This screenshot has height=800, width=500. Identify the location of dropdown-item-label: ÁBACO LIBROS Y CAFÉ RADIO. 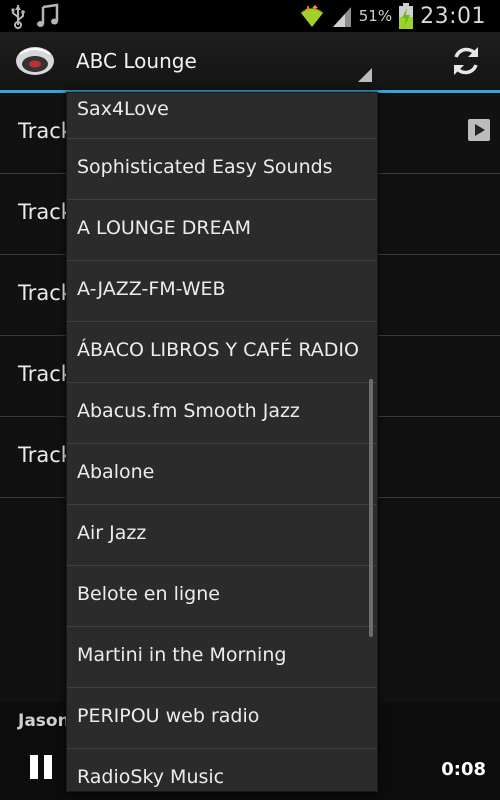
(218, 350).